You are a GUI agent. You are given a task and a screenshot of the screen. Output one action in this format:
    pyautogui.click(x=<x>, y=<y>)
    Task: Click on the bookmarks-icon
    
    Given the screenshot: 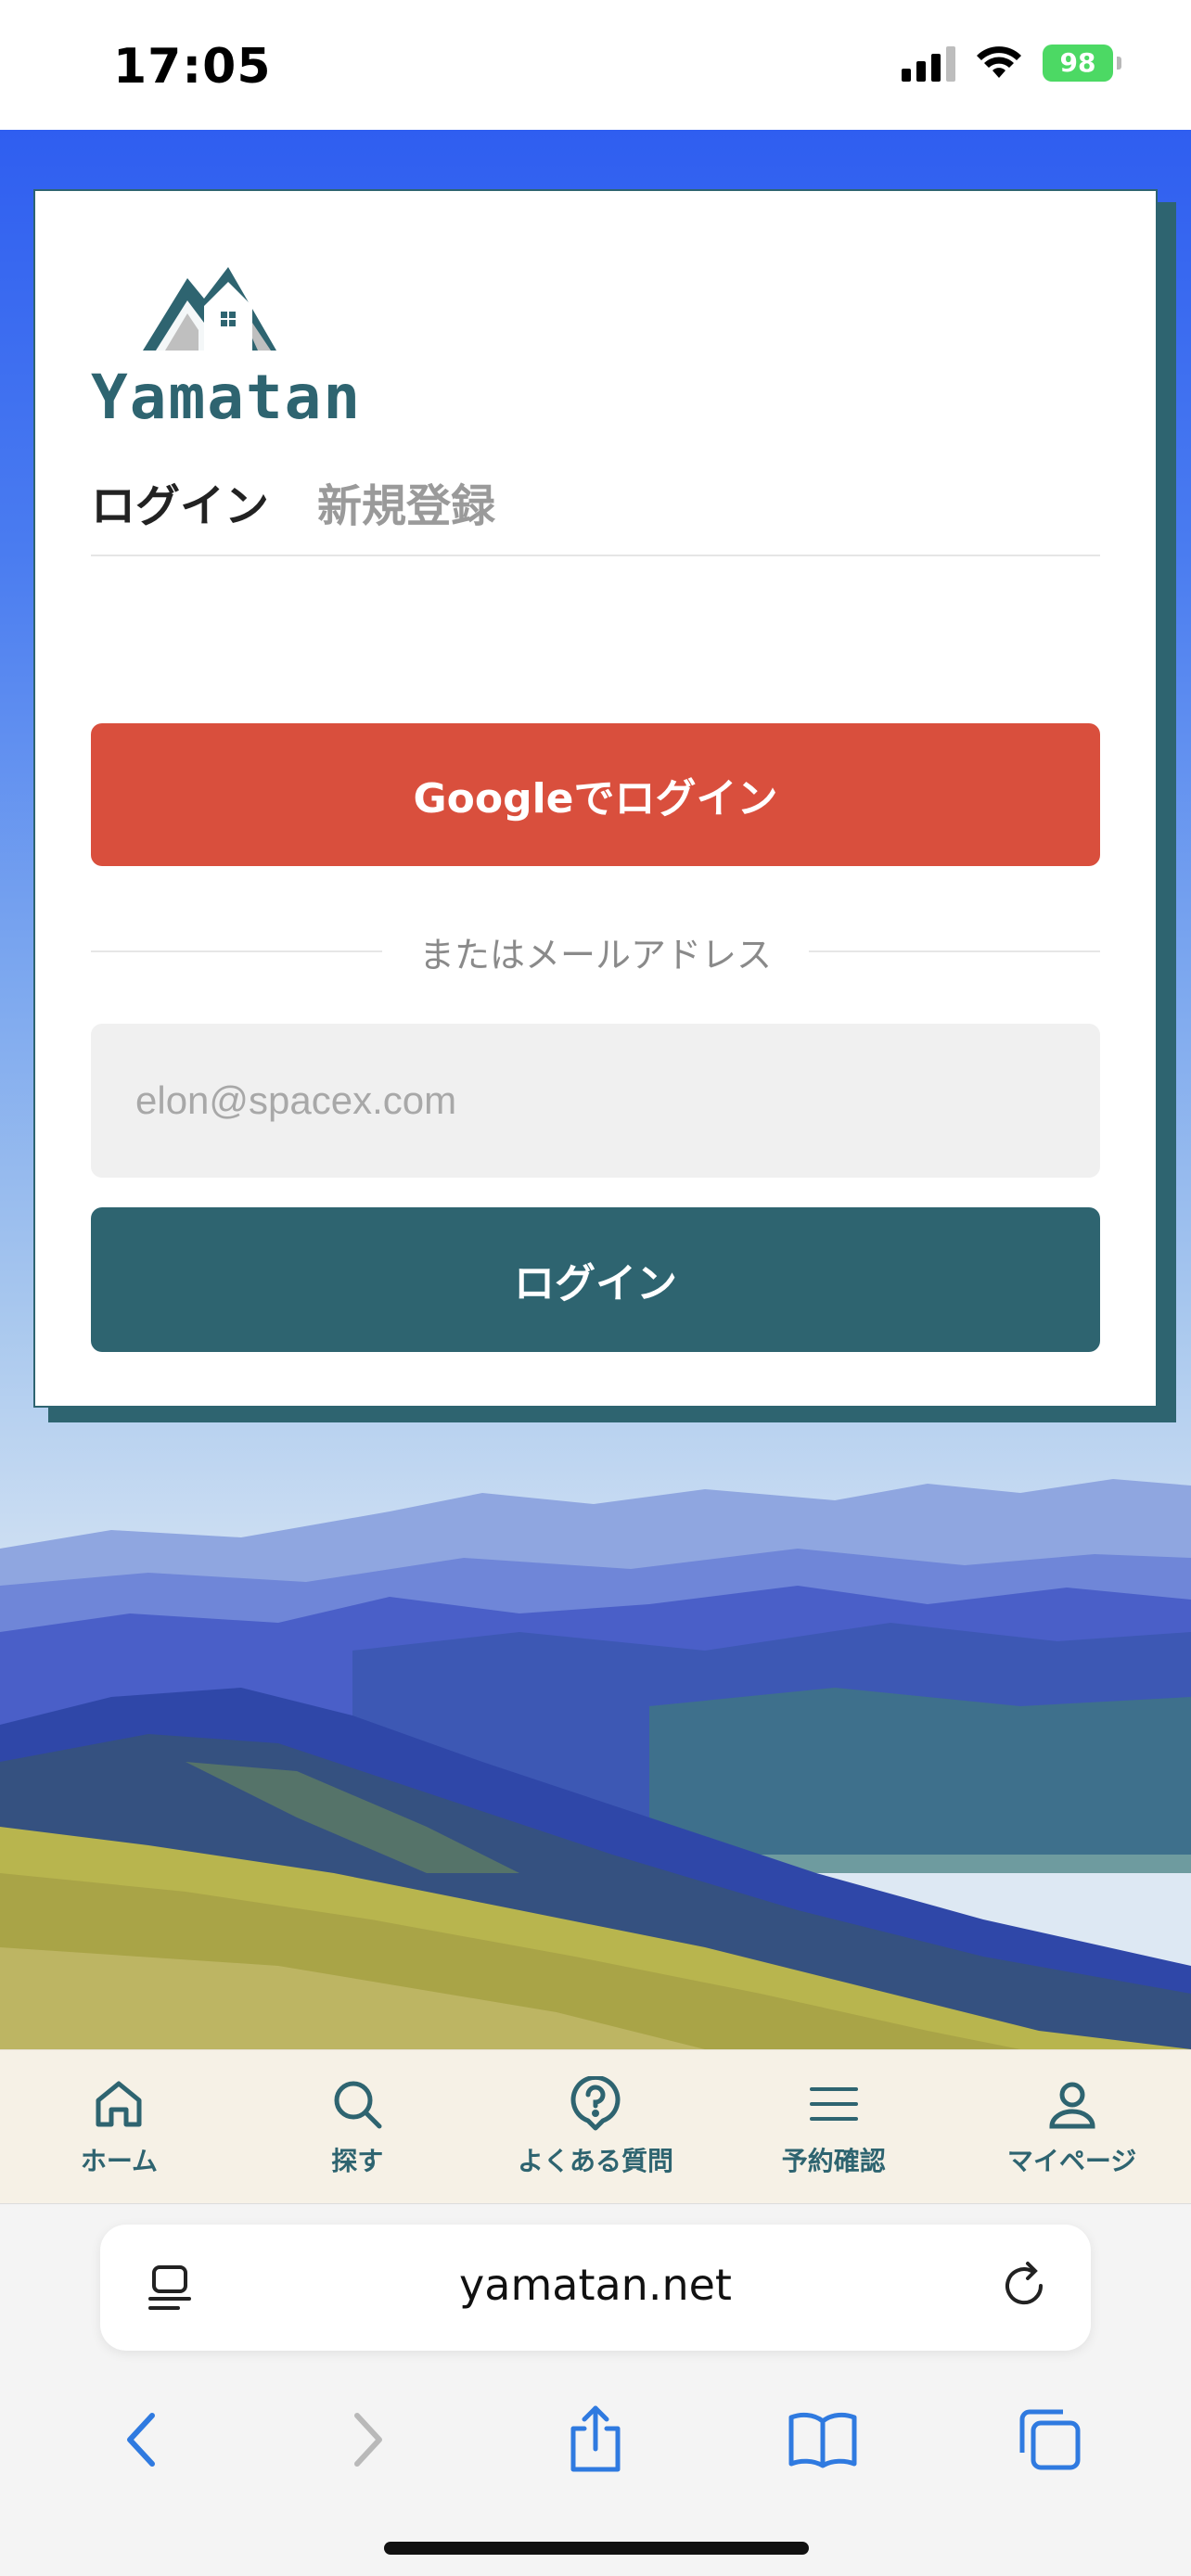 What is the action you would take?
    pyautogui.click(x=822, y=2440)
    